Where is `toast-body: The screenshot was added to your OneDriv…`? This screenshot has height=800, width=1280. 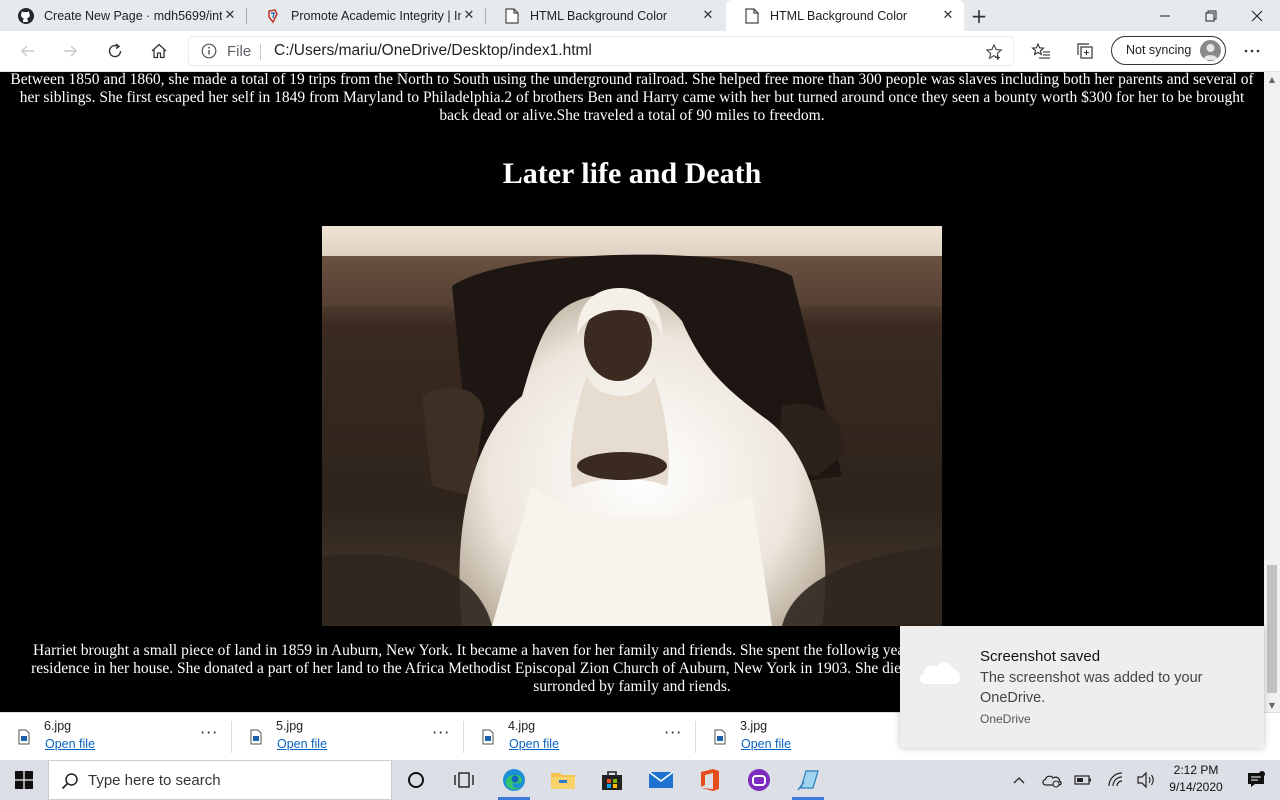
toast-body: The screenshot was added to your OneDriv… is located at coordinates (1091, 688).